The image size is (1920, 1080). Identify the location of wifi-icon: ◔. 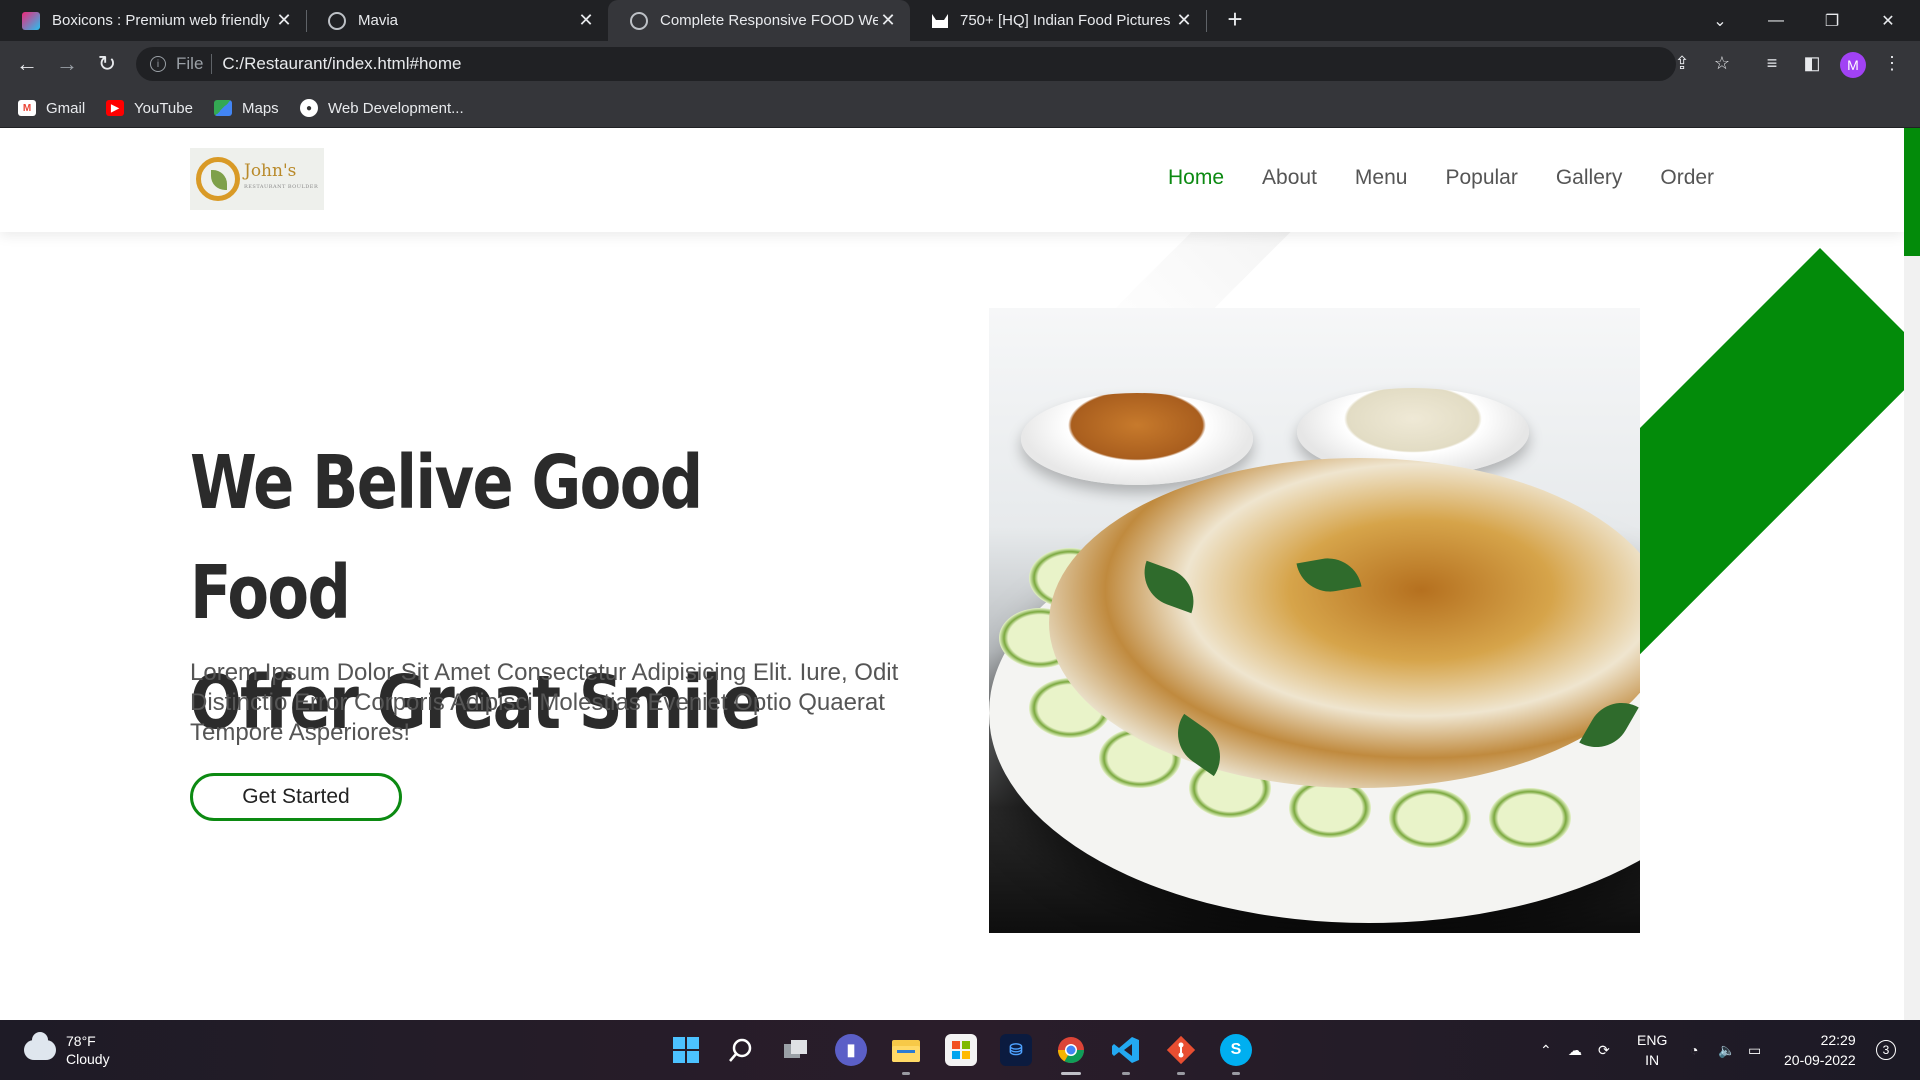
(1694, 1050).